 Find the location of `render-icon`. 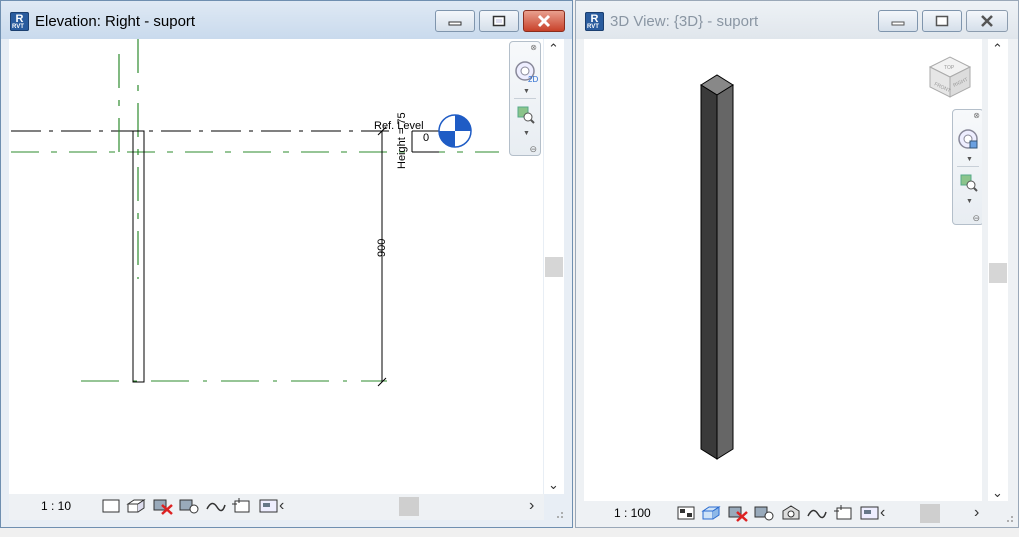

render-icon is located at coordinates (791, 513).